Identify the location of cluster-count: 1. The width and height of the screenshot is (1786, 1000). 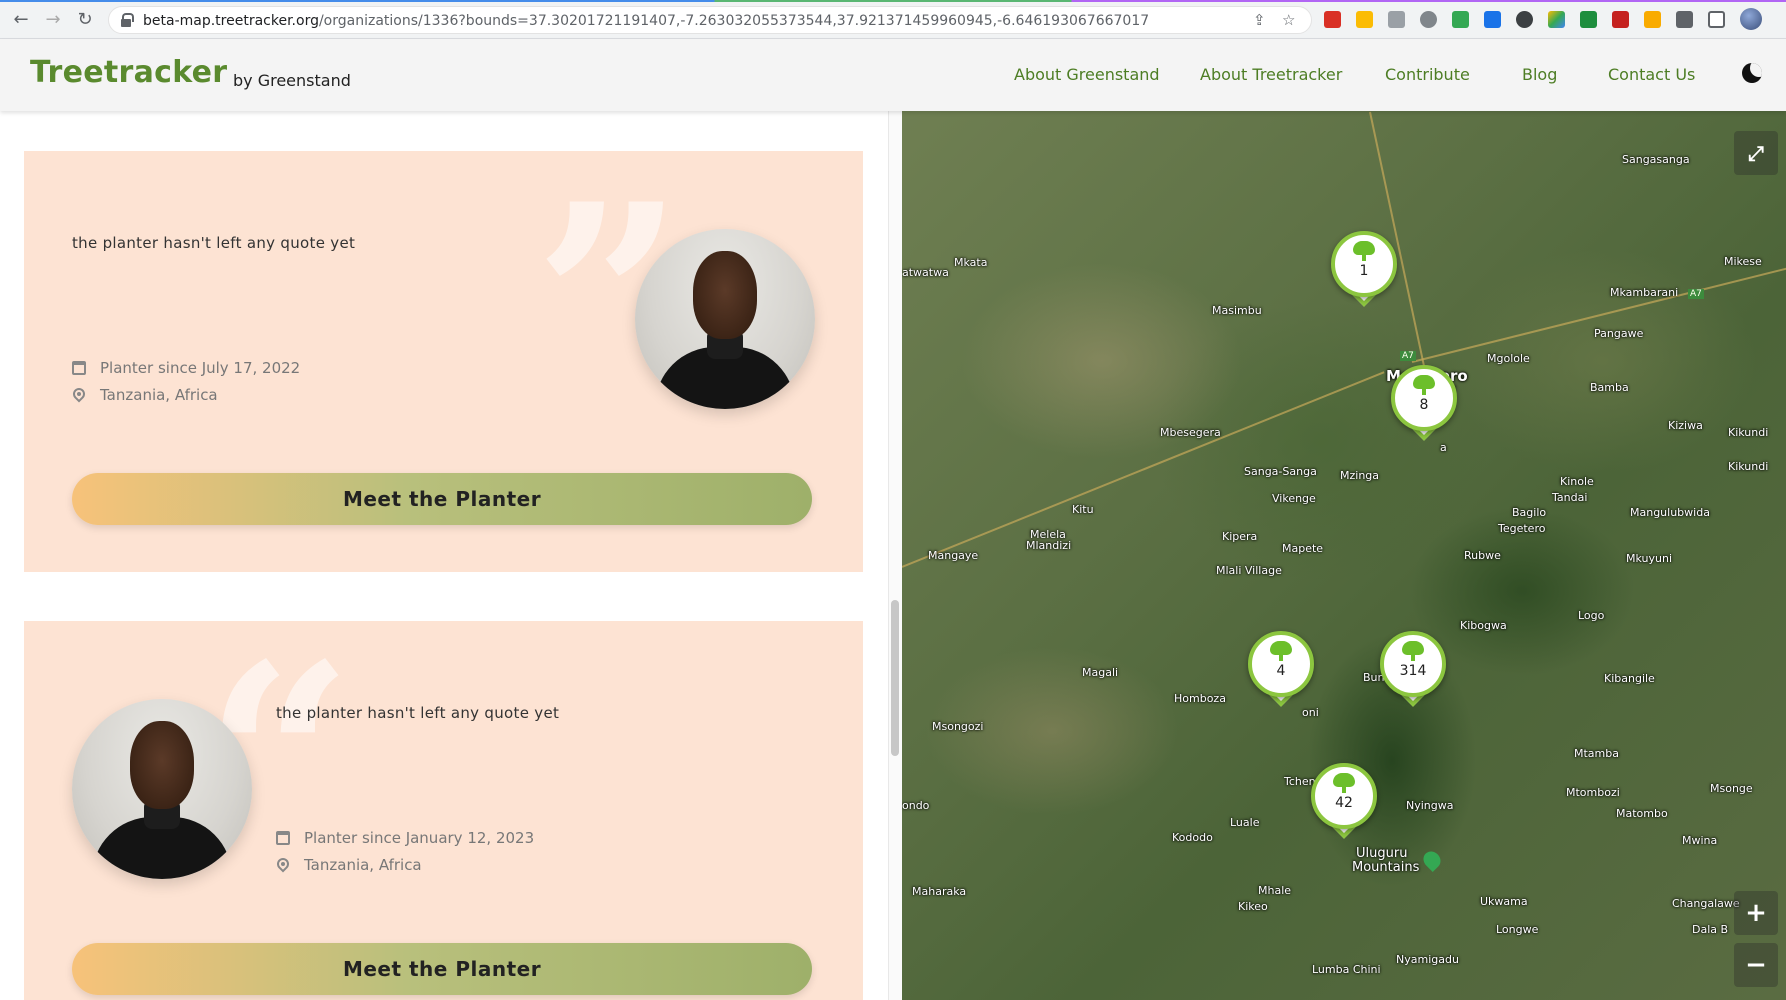
(1364, 271).